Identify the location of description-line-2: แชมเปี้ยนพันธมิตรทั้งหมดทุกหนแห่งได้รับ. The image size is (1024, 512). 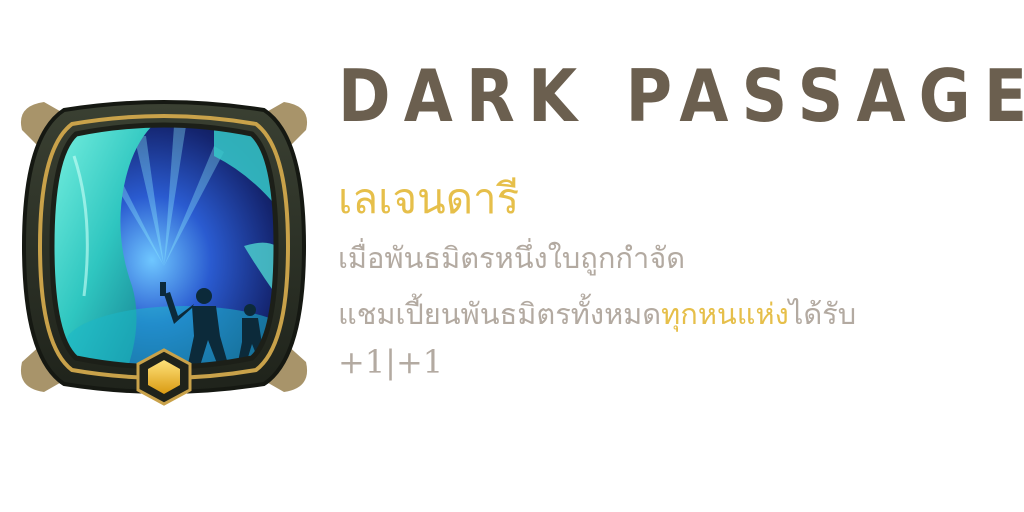
(678, 314).